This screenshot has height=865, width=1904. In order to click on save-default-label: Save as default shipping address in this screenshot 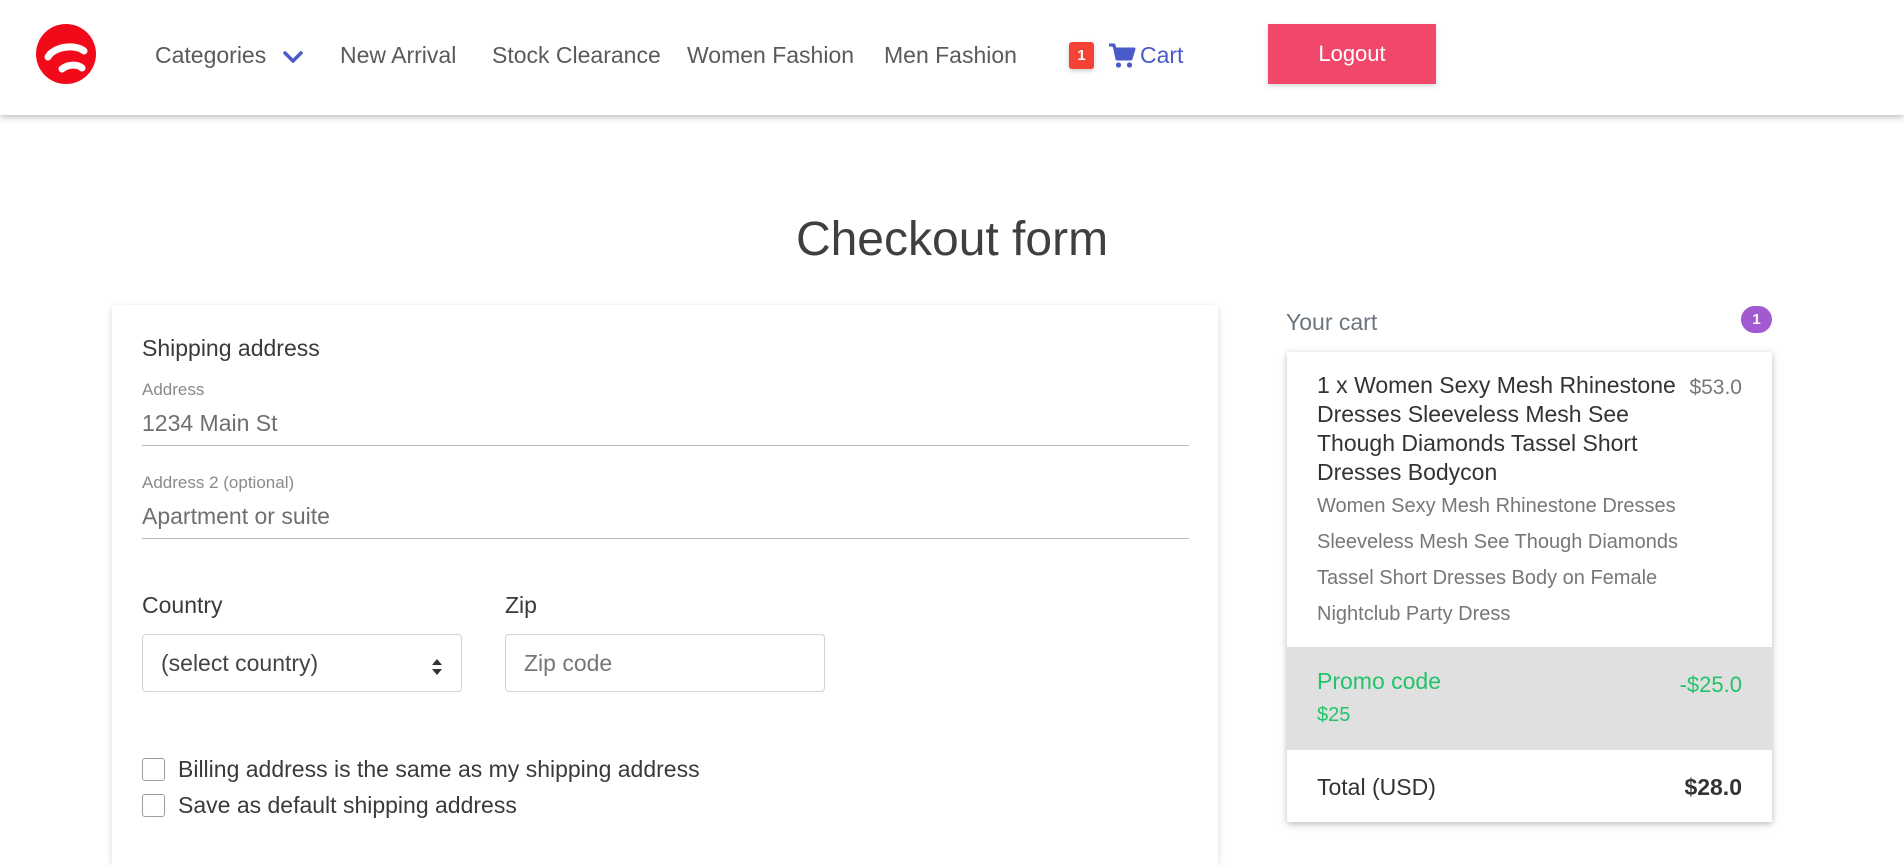, I will do `click(347, 805)`.